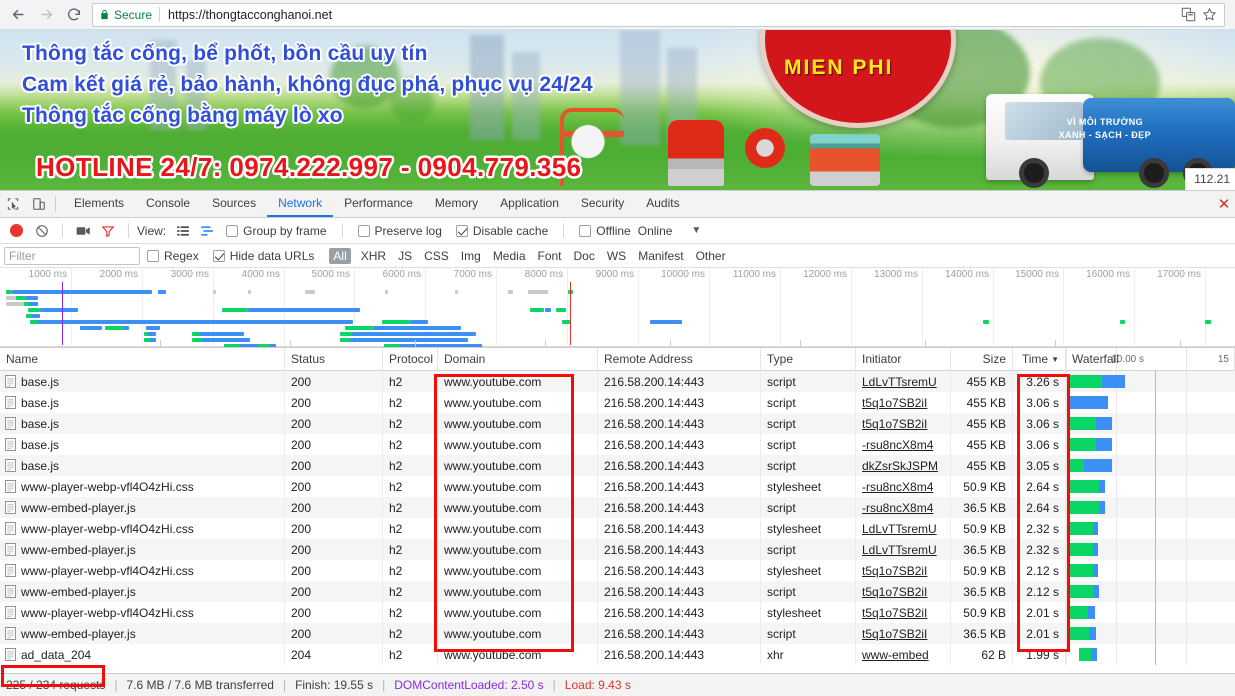 This screenshot has height=696, width=1235. I want to click on column-header-domain: Domain, so click(518, 359).